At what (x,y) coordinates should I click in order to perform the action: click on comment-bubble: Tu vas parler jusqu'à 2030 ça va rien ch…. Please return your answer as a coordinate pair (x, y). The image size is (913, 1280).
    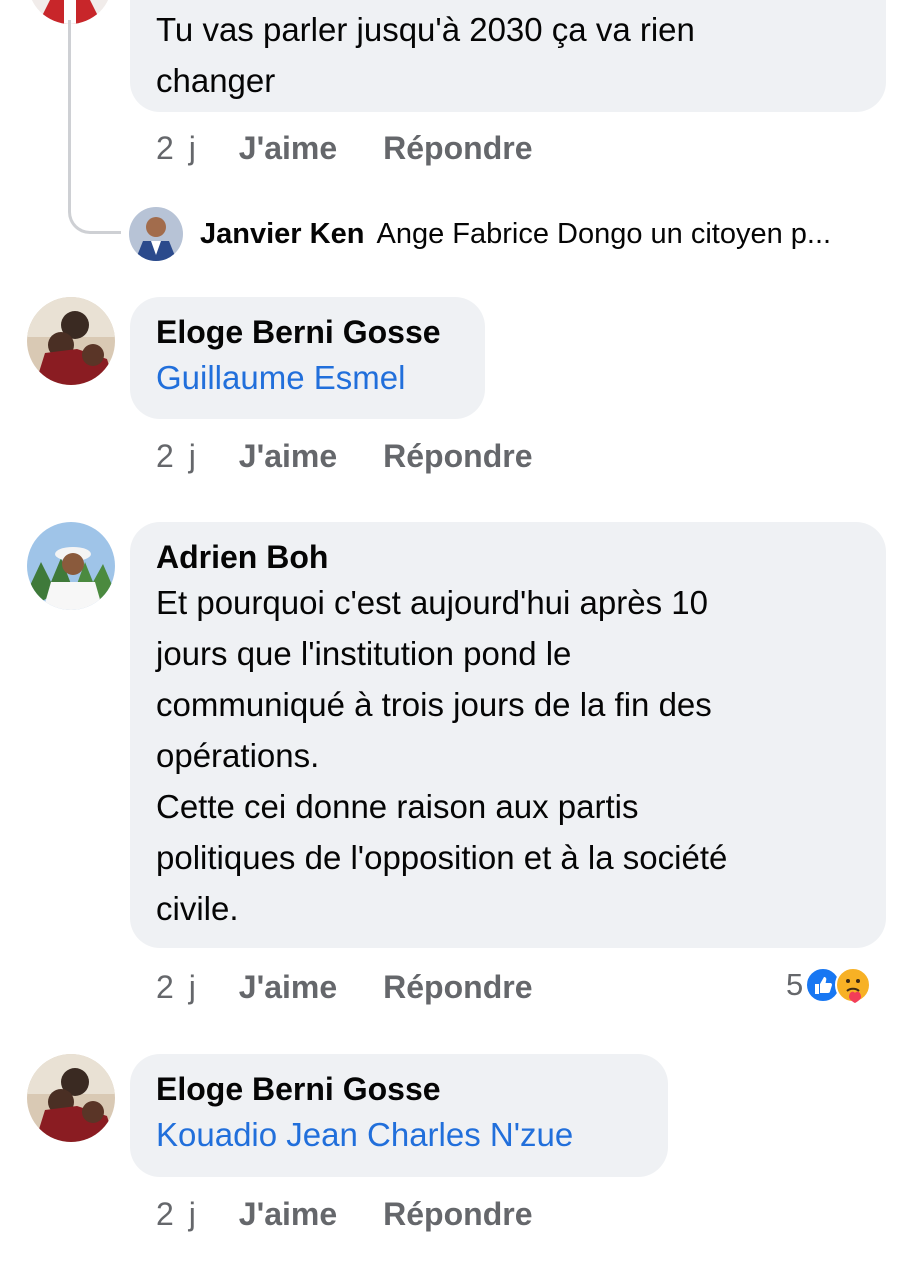
    Looking at the image, I should click on (508, 56).